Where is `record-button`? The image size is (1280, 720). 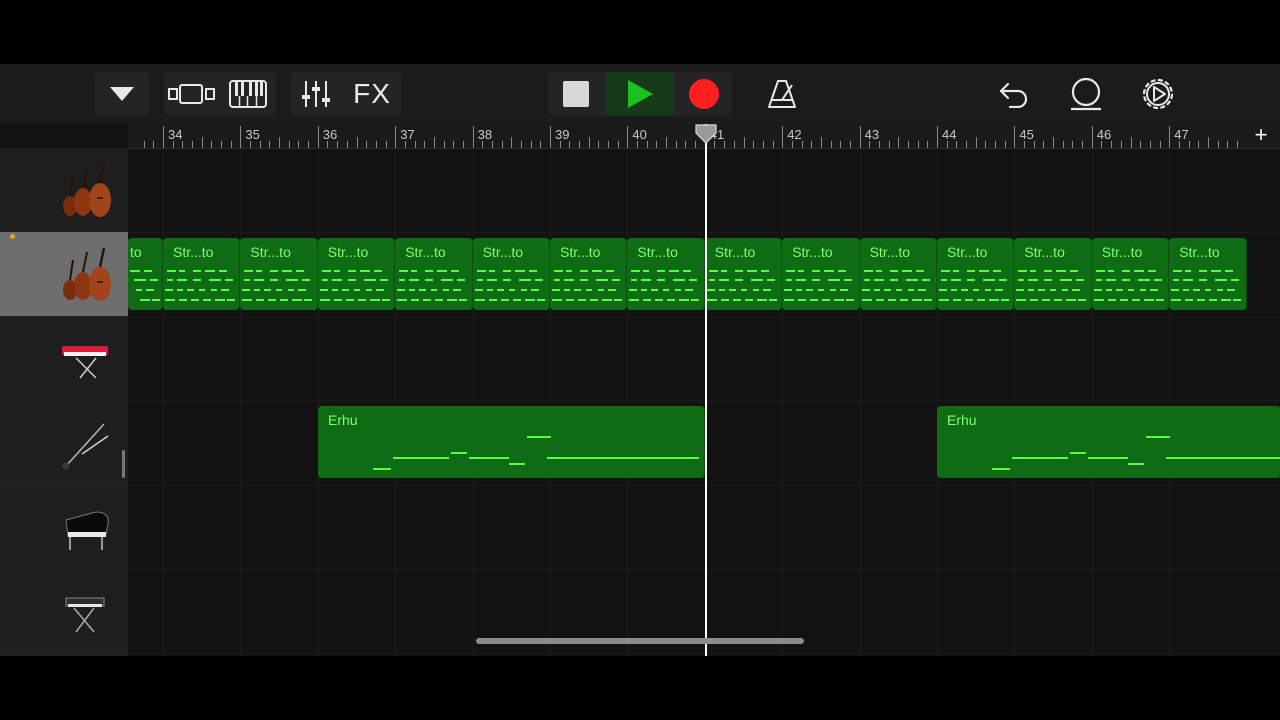
record-button is located at coordinates (704, 94).